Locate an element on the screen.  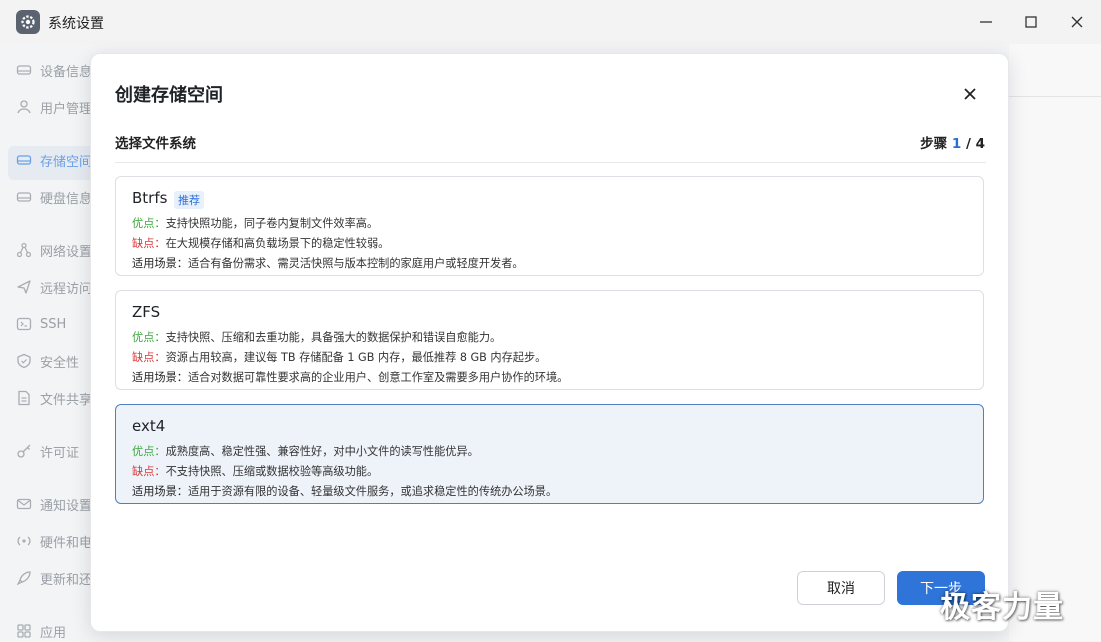
cancel-button: 取消 is located at coordinates (841, 588).